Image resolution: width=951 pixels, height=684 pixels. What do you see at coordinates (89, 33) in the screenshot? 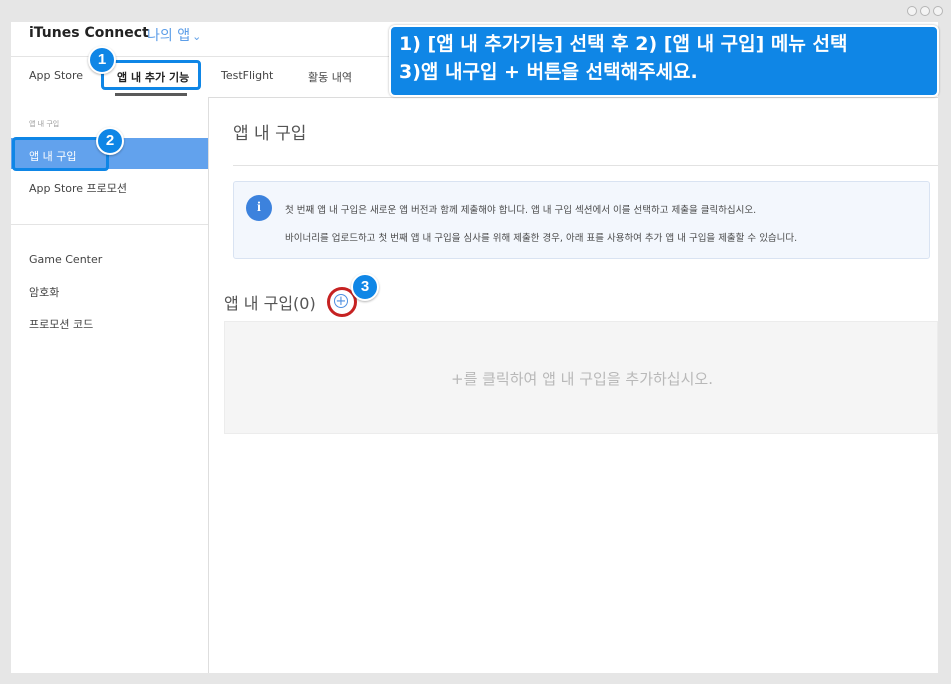
I see `brand-title: iTunes Connect` at bounding box center [89, 33].